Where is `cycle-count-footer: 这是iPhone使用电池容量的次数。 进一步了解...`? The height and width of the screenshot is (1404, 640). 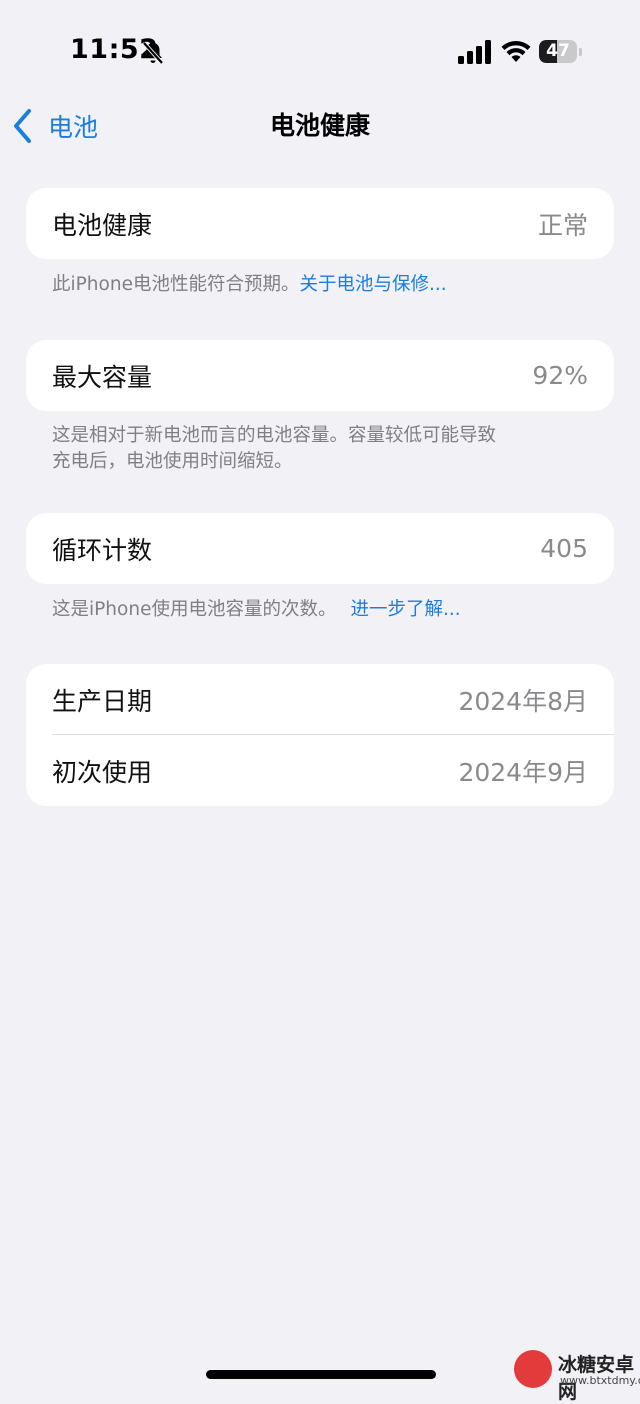 cycle-count-footer: 这是iPhone使用电池容量的次数。 进一步了解... is located at coordinates (312, 610).